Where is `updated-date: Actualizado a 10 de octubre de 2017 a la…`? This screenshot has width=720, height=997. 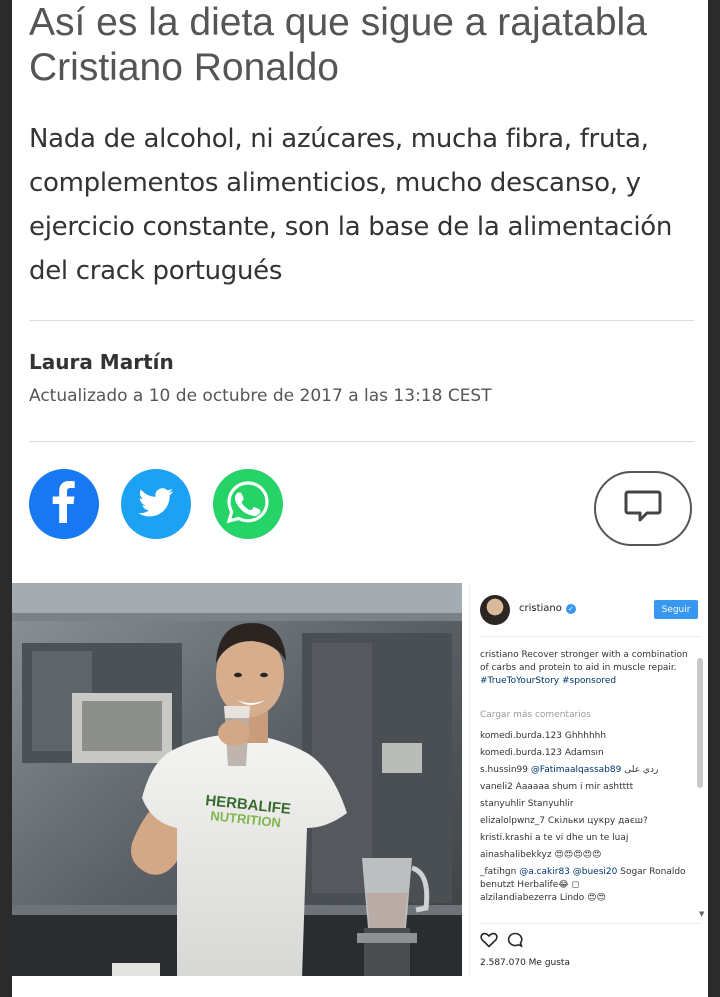
updated-date: Actualizado a 10 de octubre de 2017 a la… is located at coordinates (260, 396).